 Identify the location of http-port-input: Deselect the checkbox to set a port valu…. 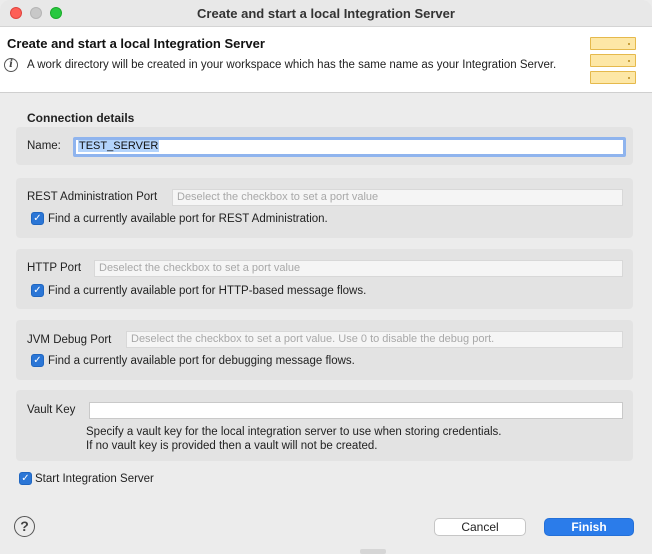
(358, 268).